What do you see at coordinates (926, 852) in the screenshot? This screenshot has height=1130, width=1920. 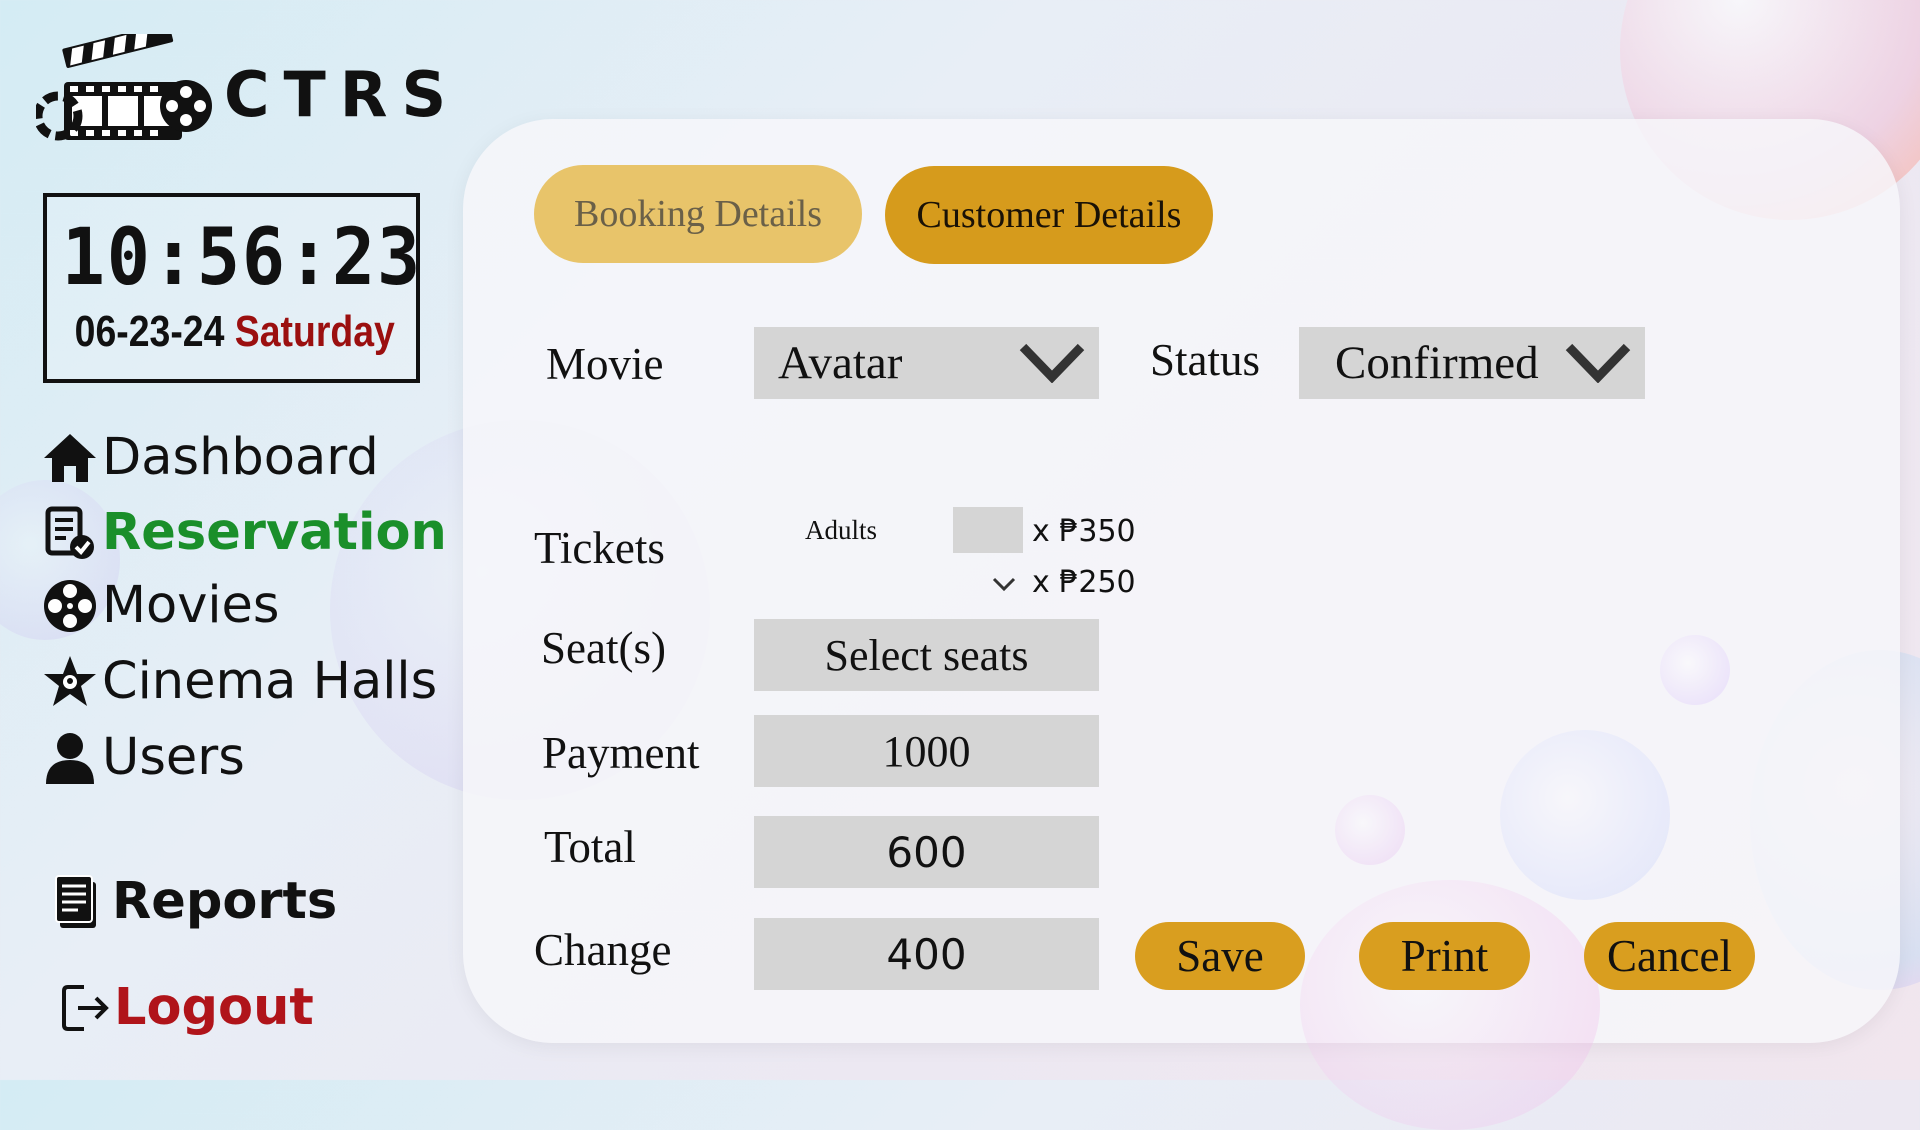 I see `total-value: 600` at bounding box center [926, 852].